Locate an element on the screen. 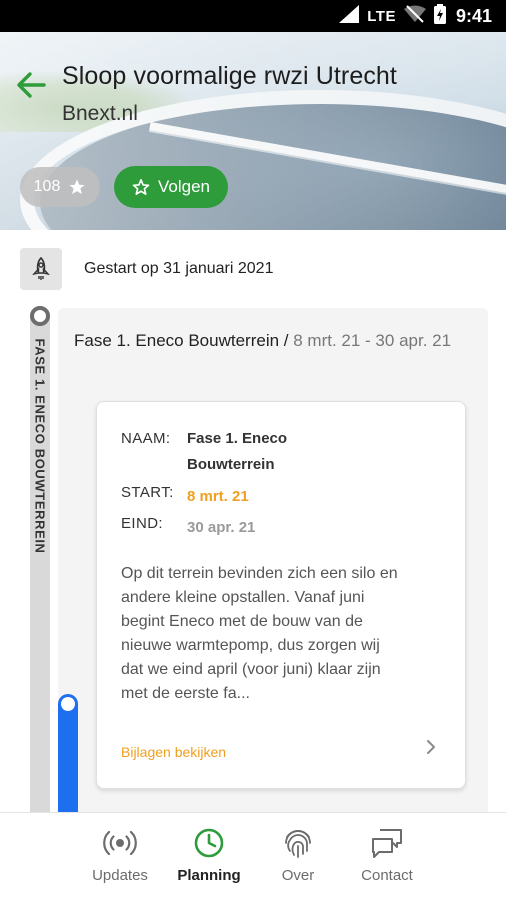 The height and width of the screenshot is (900, 506). follow-button: Volgen is located at coordinates (171, 187).